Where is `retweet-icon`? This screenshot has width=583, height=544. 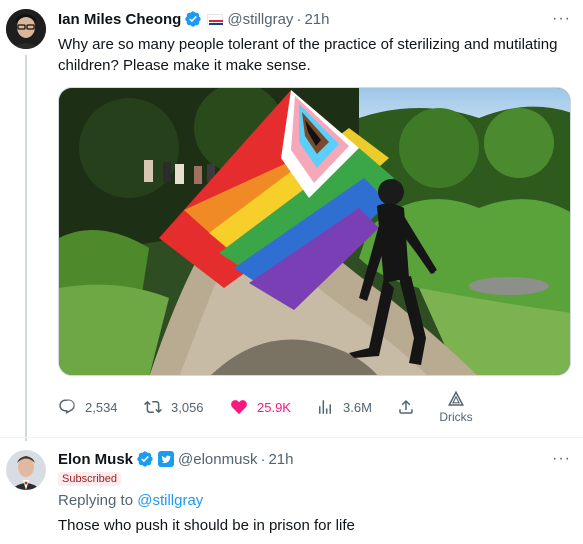
retweet-icon is located at coordinates (153, 407).